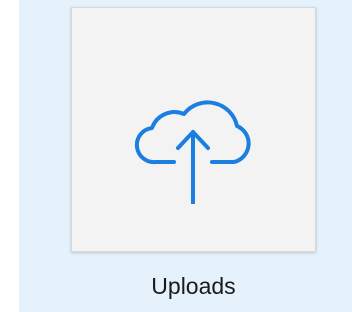 This screenshot has width=352, height=312. What do you see at coordinates (193, 149) in the screenshot?
I see `cloud-upload-icon` at bounding box center [193, 149].